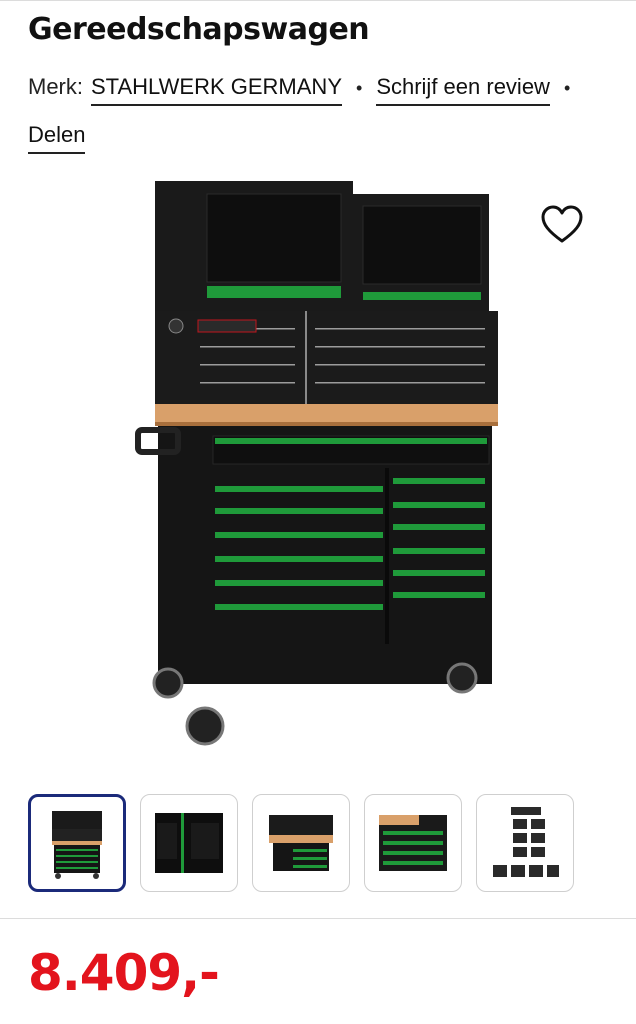 Image resolution: width=636 pixels, height=1024 pixels. Describe the element at coordinates (318, 918) in the screenshot. I see `price-divider` at that location.